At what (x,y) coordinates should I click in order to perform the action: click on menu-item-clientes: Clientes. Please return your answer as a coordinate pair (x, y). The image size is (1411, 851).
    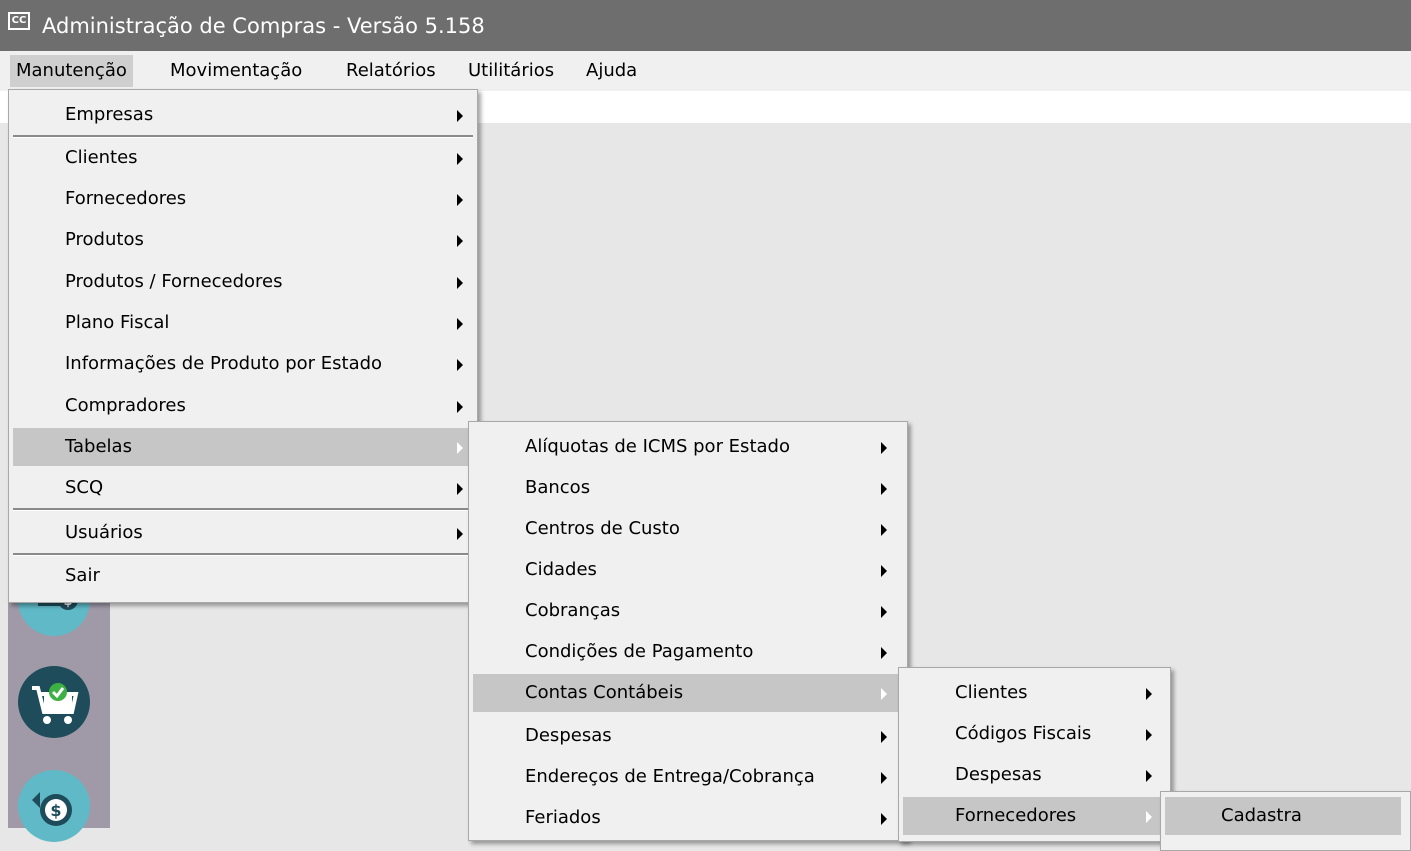
    Looking at the image, I should click on (243, 158).